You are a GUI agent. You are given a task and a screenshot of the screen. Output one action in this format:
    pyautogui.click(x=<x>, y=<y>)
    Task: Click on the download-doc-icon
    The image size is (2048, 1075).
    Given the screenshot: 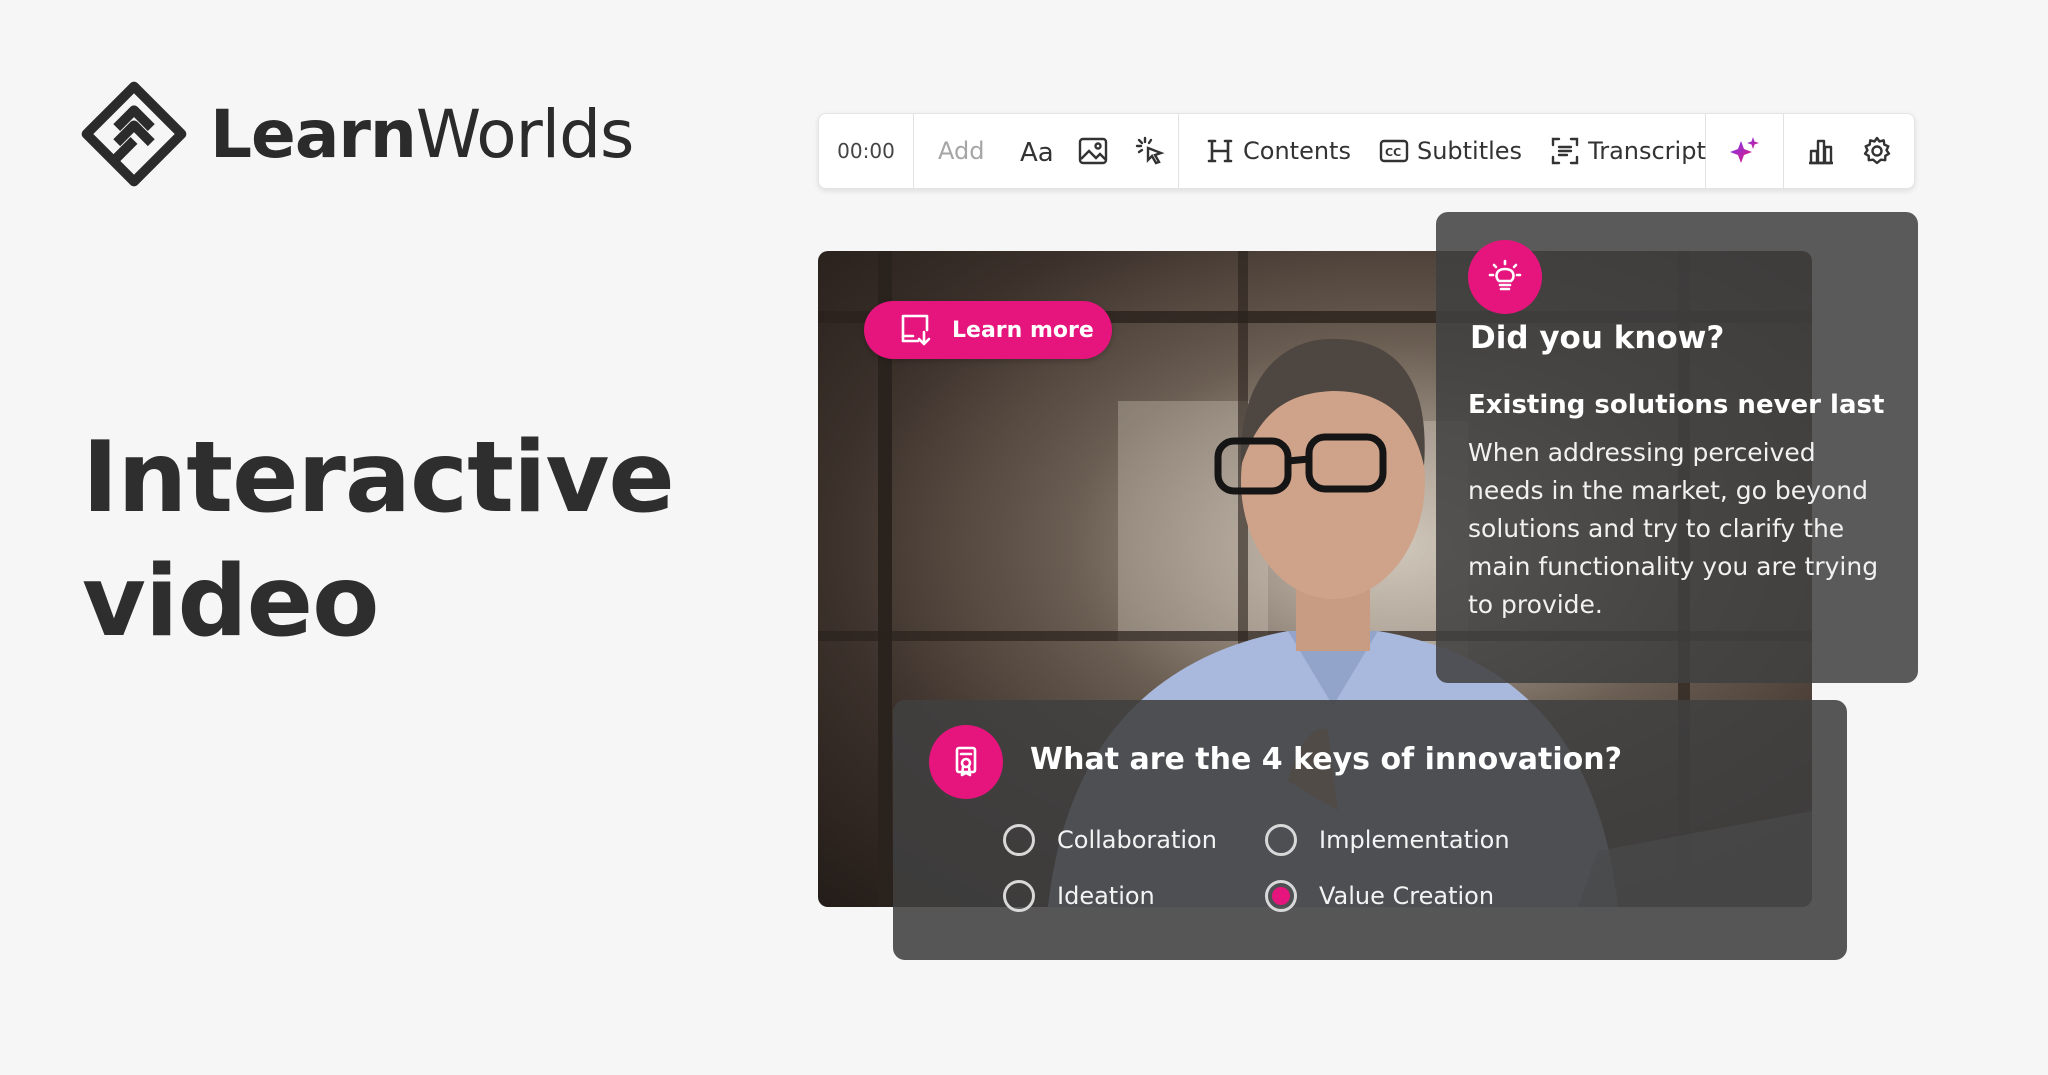 What is the action you would take?
    pyautogui.click(x=916, y=330)
    